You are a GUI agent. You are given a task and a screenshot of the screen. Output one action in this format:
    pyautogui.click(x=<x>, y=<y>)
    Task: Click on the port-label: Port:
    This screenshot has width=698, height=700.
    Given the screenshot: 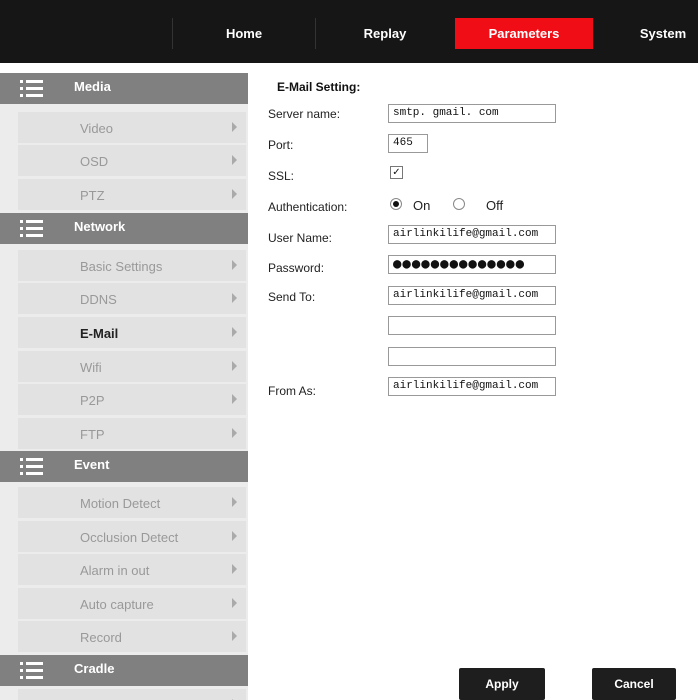 What is the action you would take?
    pyautogui.click(x=281, y=145)
    